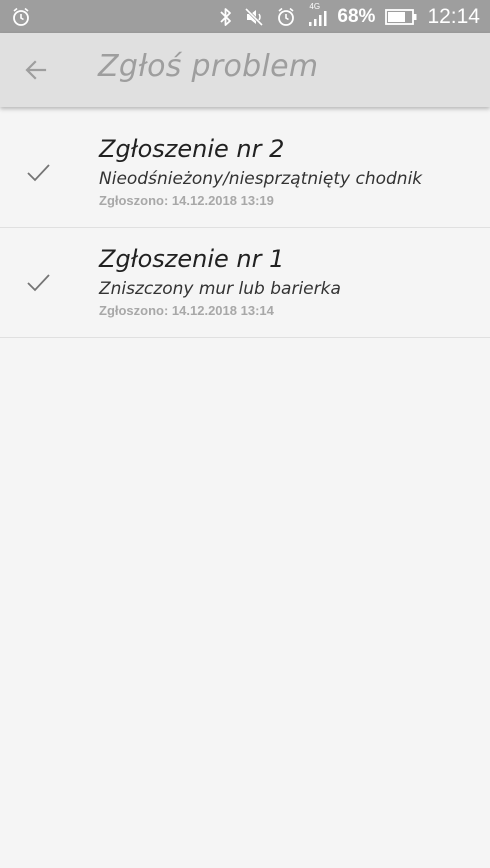 This screenshot has height=868, width=490. What do you see at coordinates (453, 16) in the screenshot?
I see `clock: 12:14` at bounding box center [453, 16].